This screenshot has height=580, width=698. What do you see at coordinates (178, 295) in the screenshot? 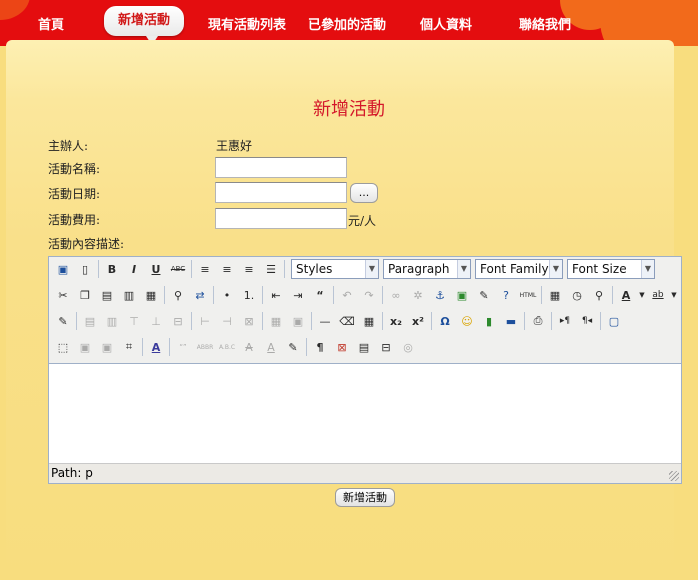
I see `find-icon: ⚲` at bounding box center [178, 295].